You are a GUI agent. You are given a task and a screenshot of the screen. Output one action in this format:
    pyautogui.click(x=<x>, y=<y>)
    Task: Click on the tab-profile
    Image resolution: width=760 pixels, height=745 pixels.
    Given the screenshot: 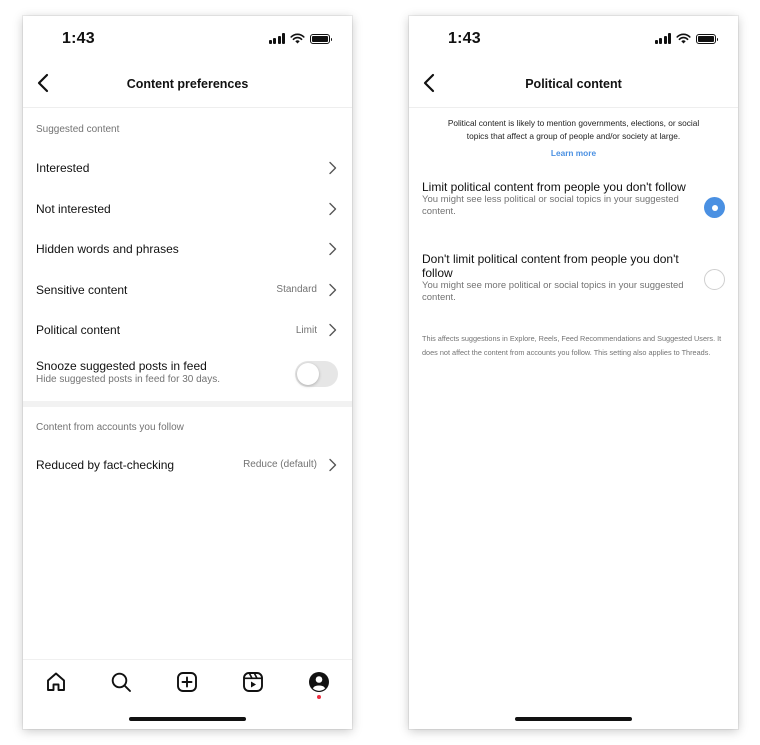 What is the action you would take?
    pyautogui.click(x=319, y=682)
    